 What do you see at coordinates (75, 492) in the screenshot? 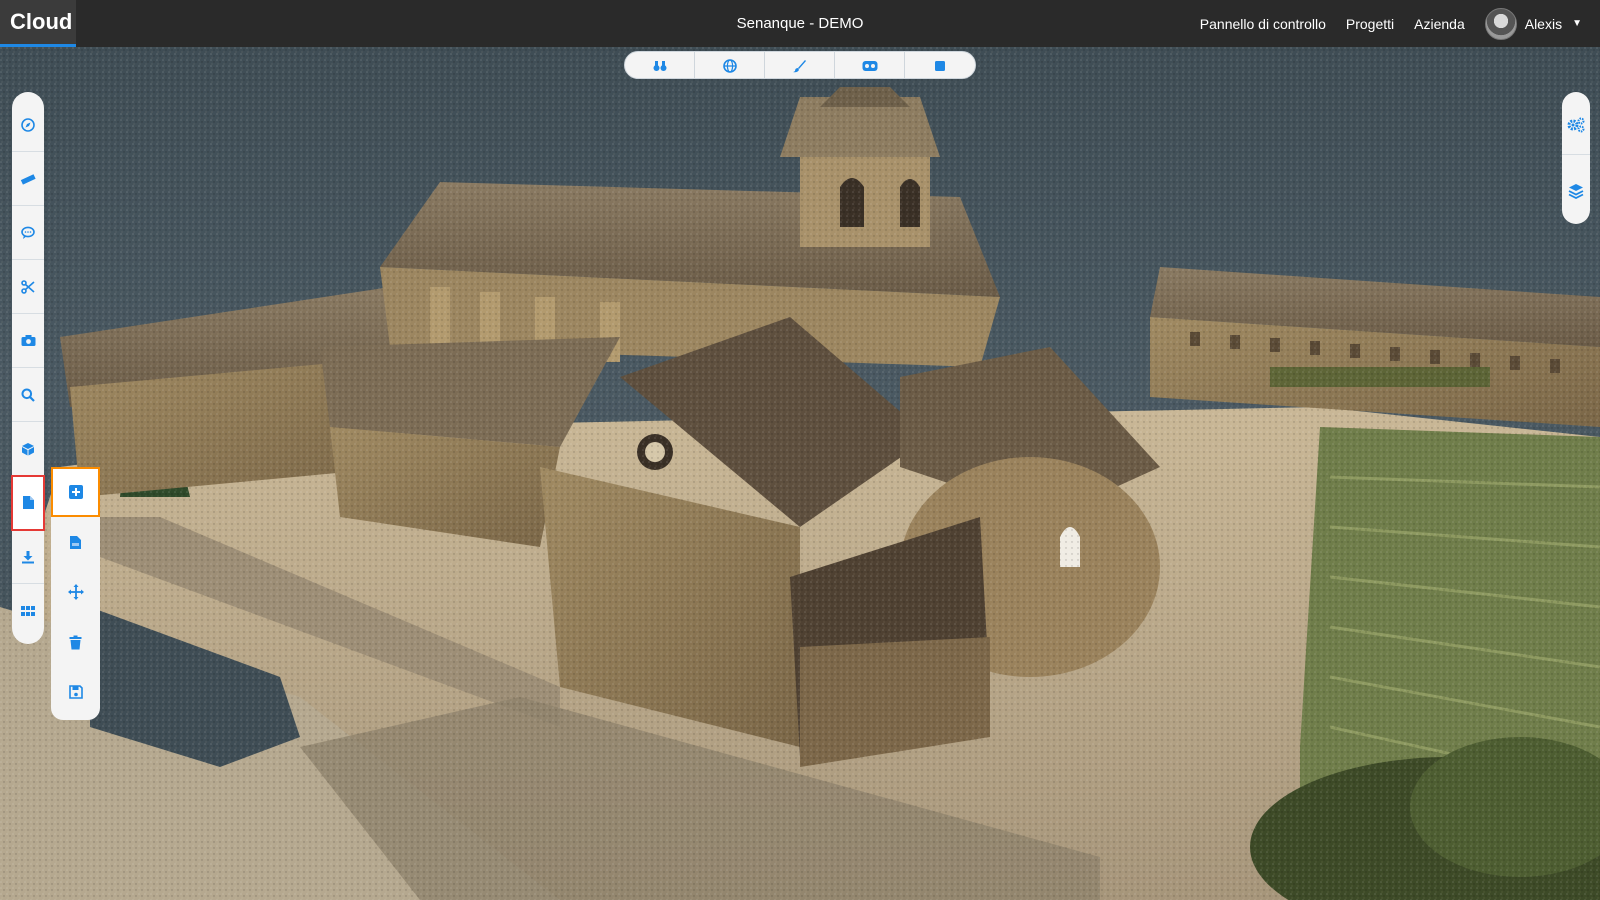
I see `add-square-icon` at bounding box center [75, 492].